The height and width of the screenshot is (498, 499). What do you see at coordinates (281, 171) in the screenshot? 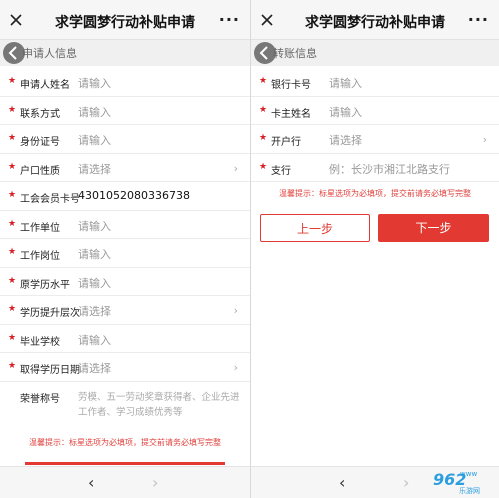
I see `field-label: 支行` at bounding box center [281, 171].